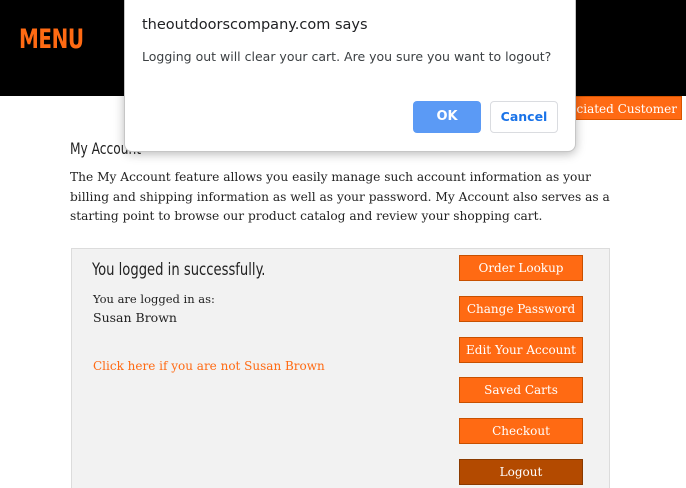 The image size is (686, 488). What do you see at coordinates (209, 366) in the screenshot?
I see `not-user-link: Click here if you are not Susan Brown` at bounding box center [209, 366].